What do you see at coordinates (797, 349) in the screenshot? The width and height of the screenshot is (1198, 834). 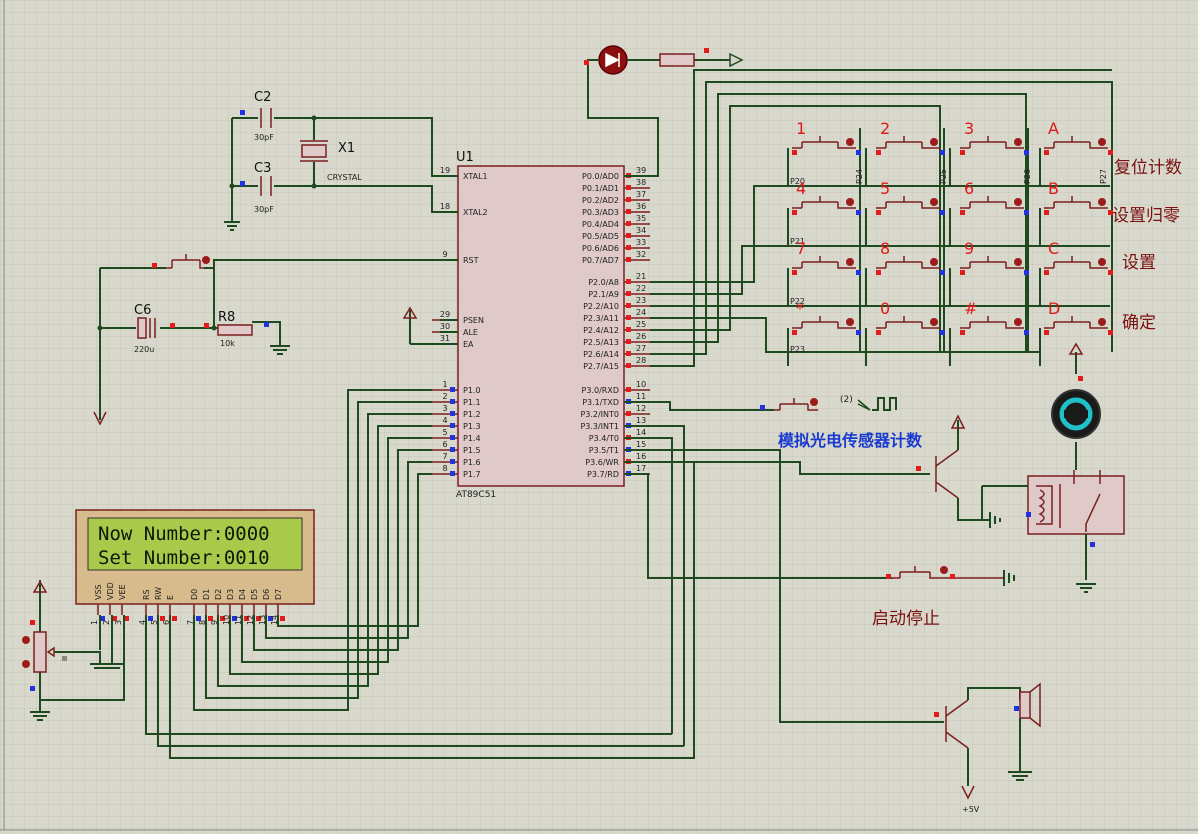 I see `row-net-label: P23` at bounding box center [797, 349].